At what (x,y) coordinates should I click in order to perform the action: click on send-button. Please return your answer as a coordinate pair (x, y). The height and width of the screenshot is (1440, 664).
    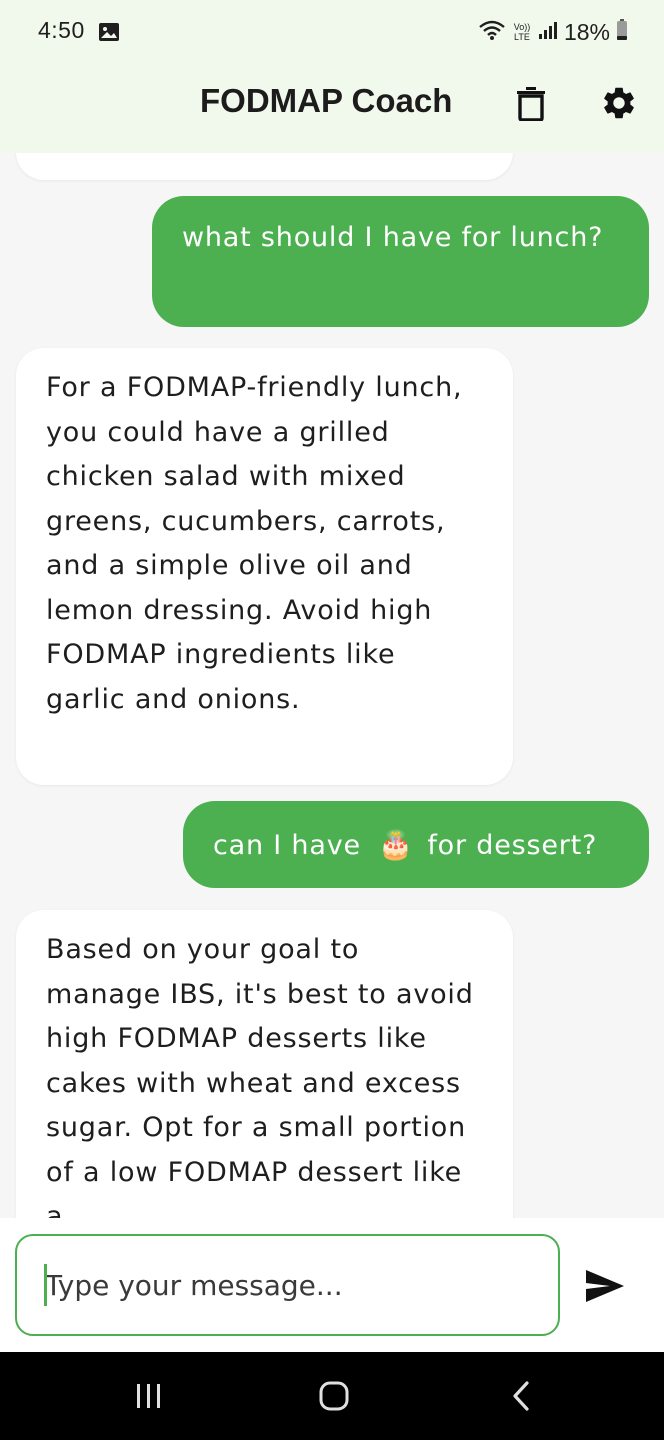
    Looking at the image, I should click on (605, 1286).